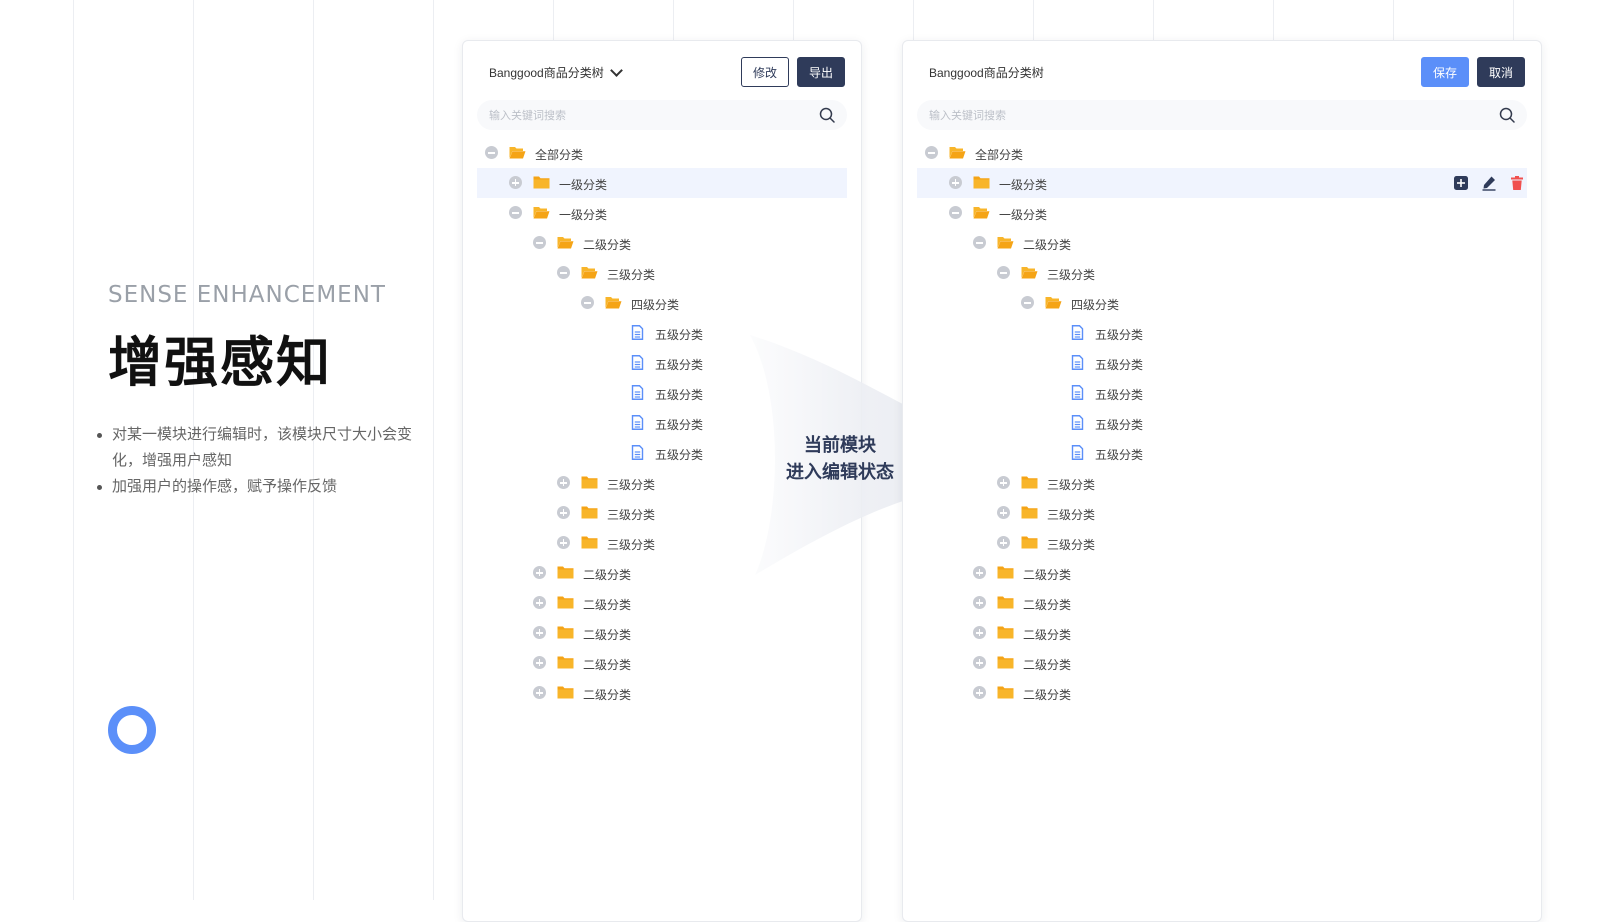  I want to click on tree-row-label: 四级分类, so click(655, 305).